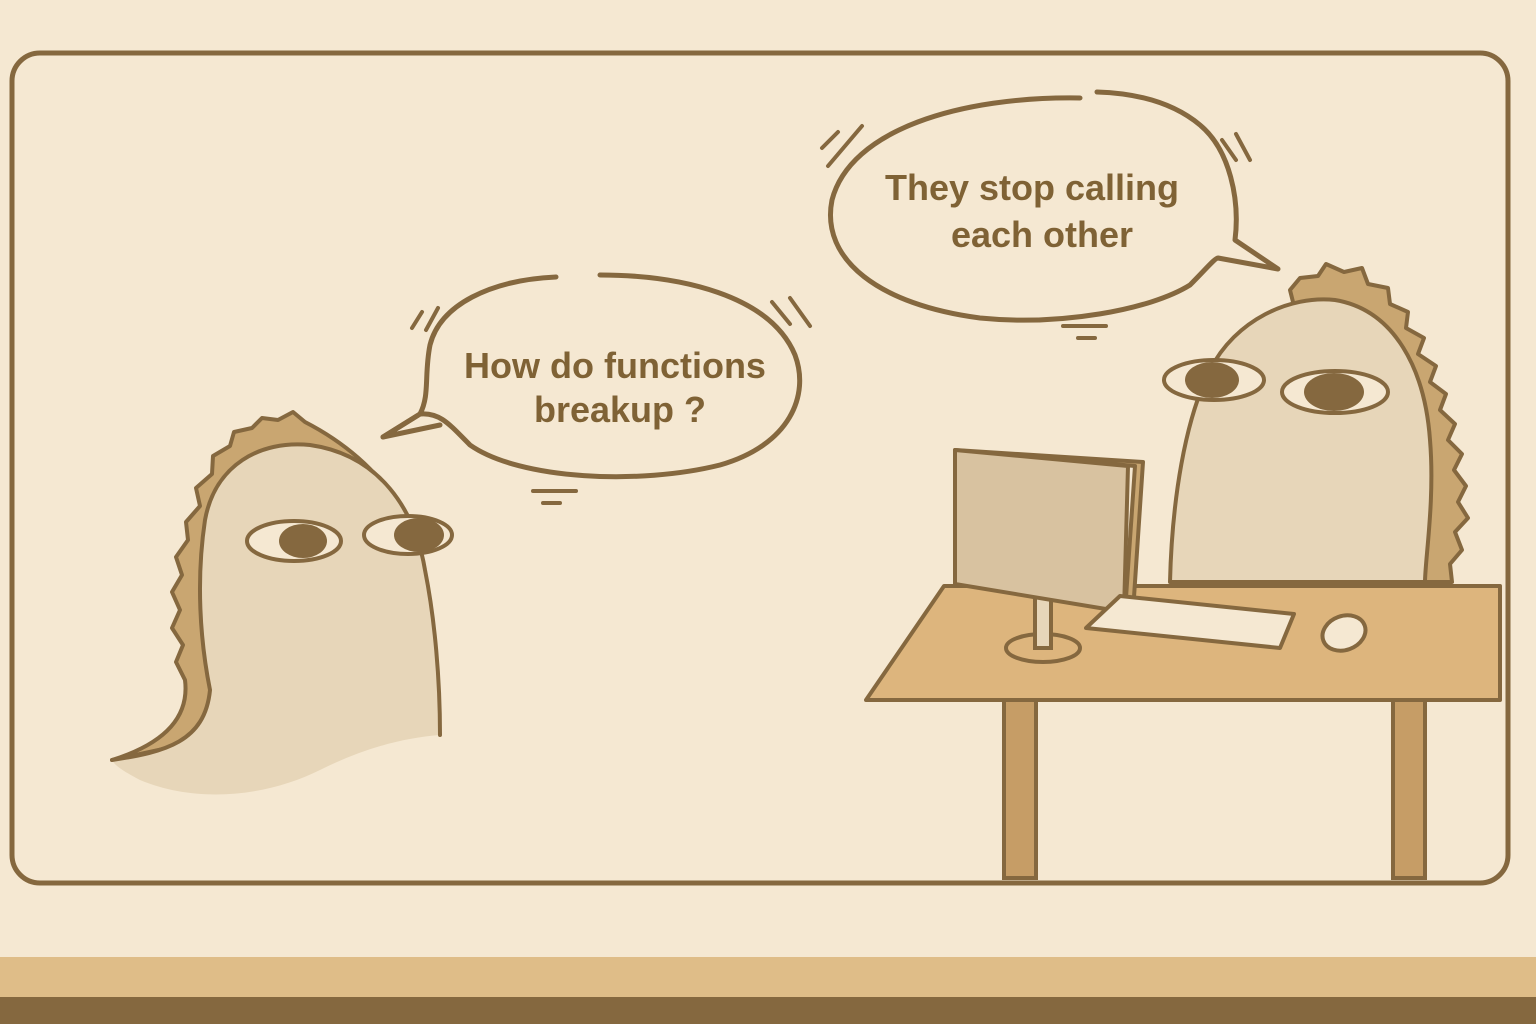 The width and height of the screenshot is (1536, 1024). I want to click on left-bubble-line1: How do functions, so click(615, 365).